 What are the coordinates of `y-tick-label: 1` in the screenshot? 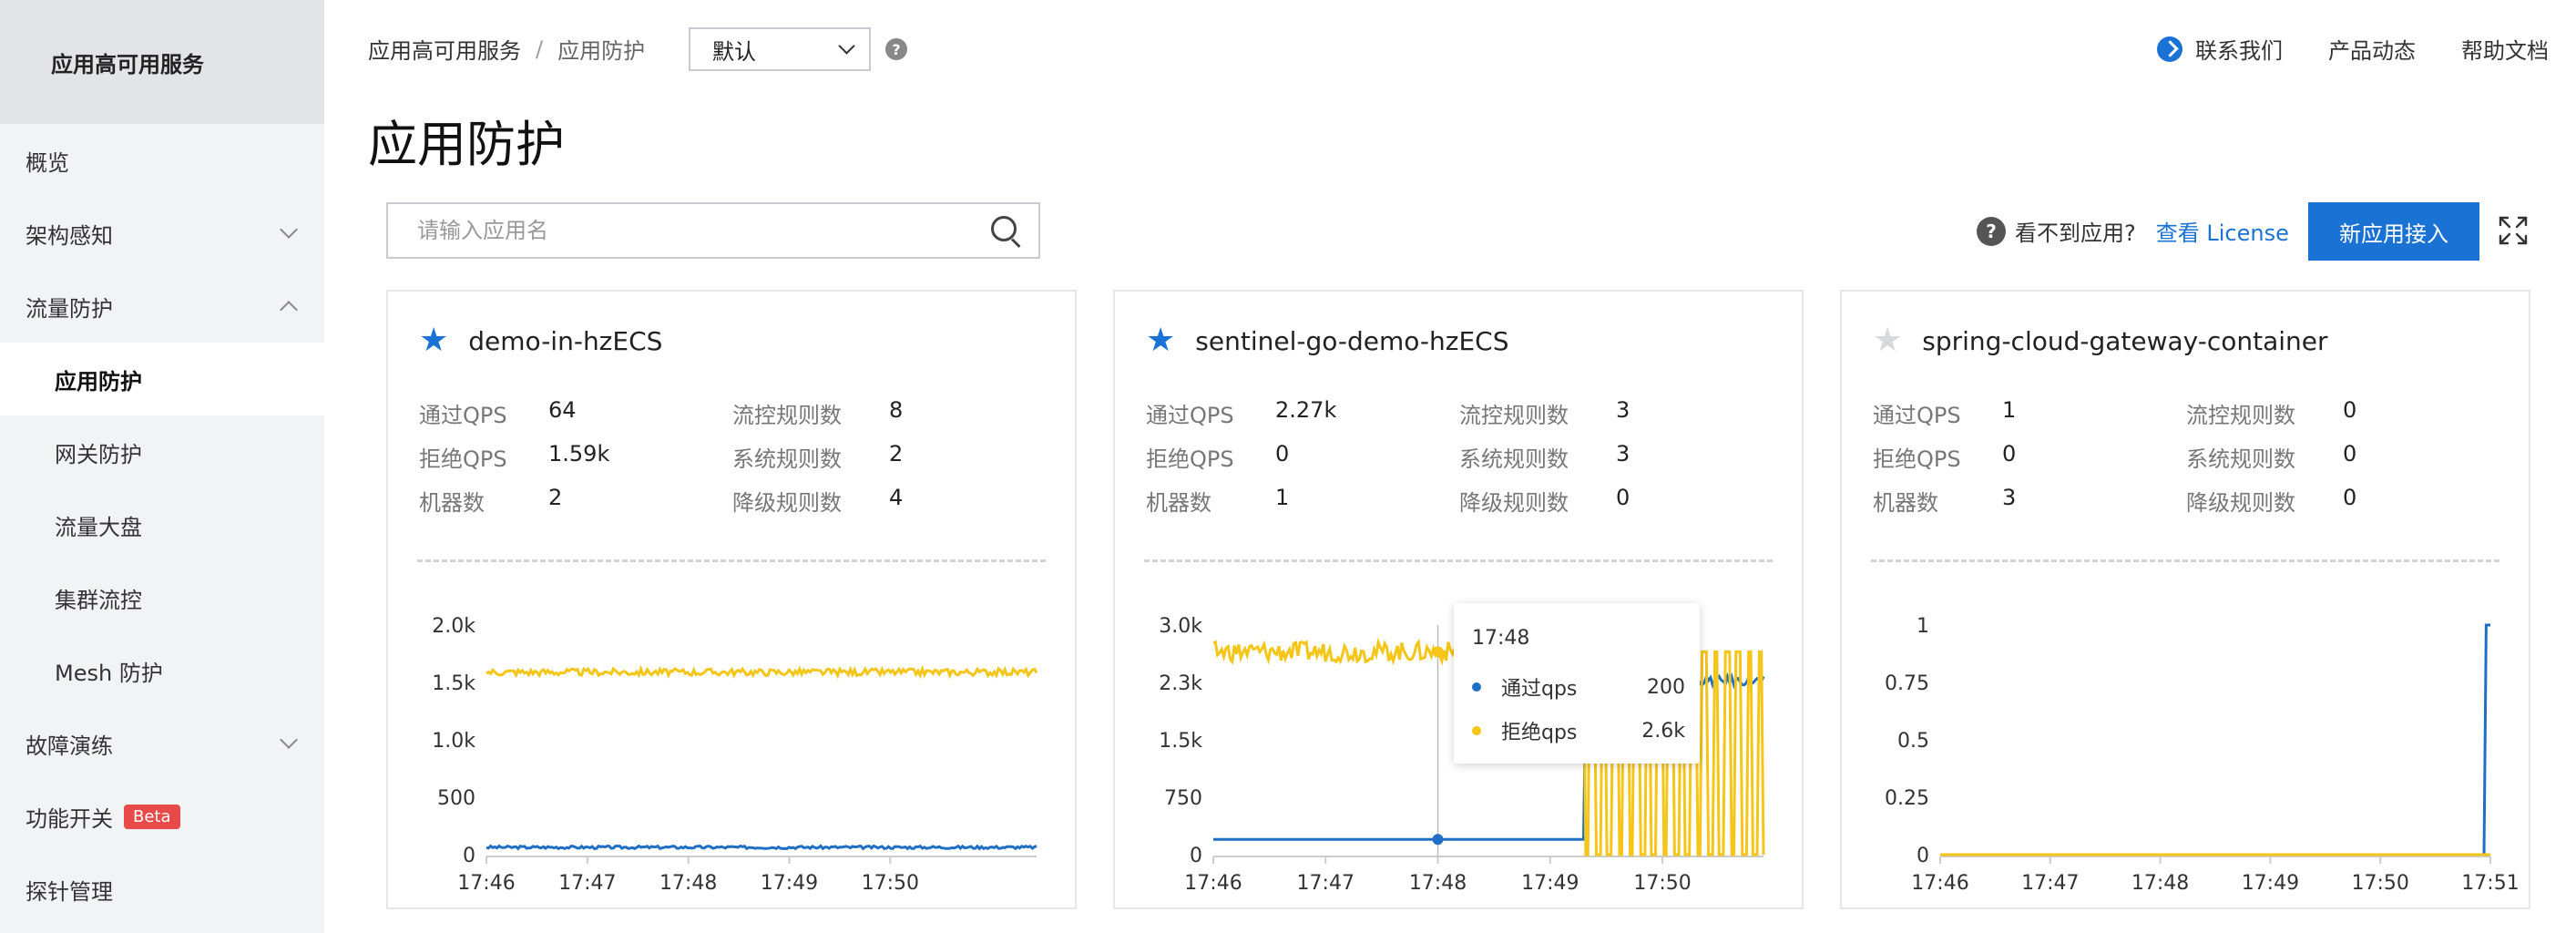 It's located at (1923, 626).